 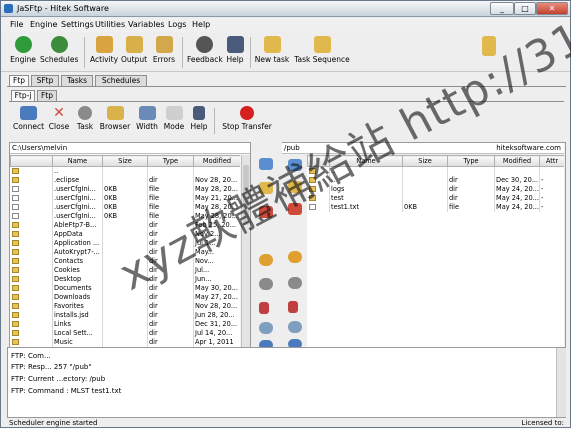 What do you see at coordinates (45, 80) in the screenshot?
I see `tab-sftp: SFtp` at bounding box center [45, 80].